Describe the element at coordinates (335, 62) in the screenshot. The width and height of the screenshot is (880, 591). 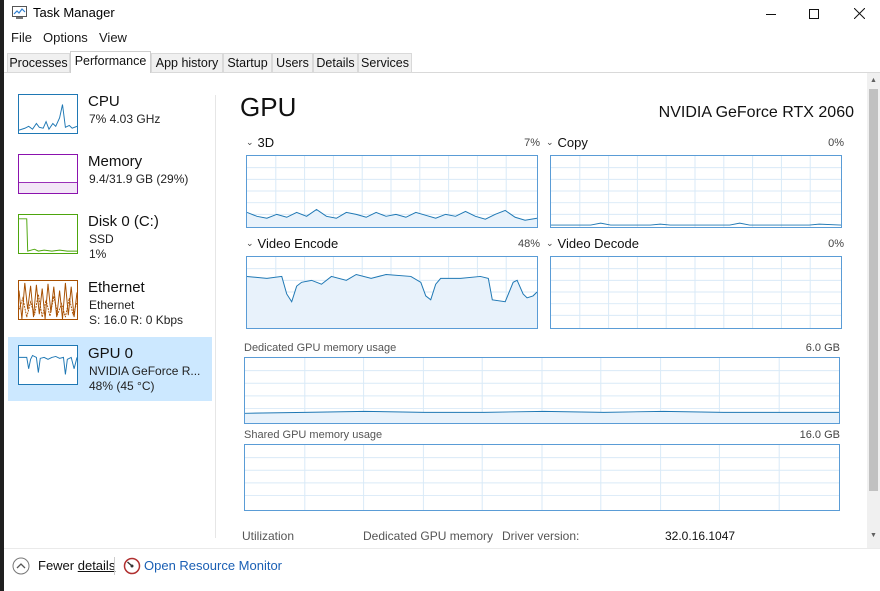
I see `tab-details: Details` at that location.